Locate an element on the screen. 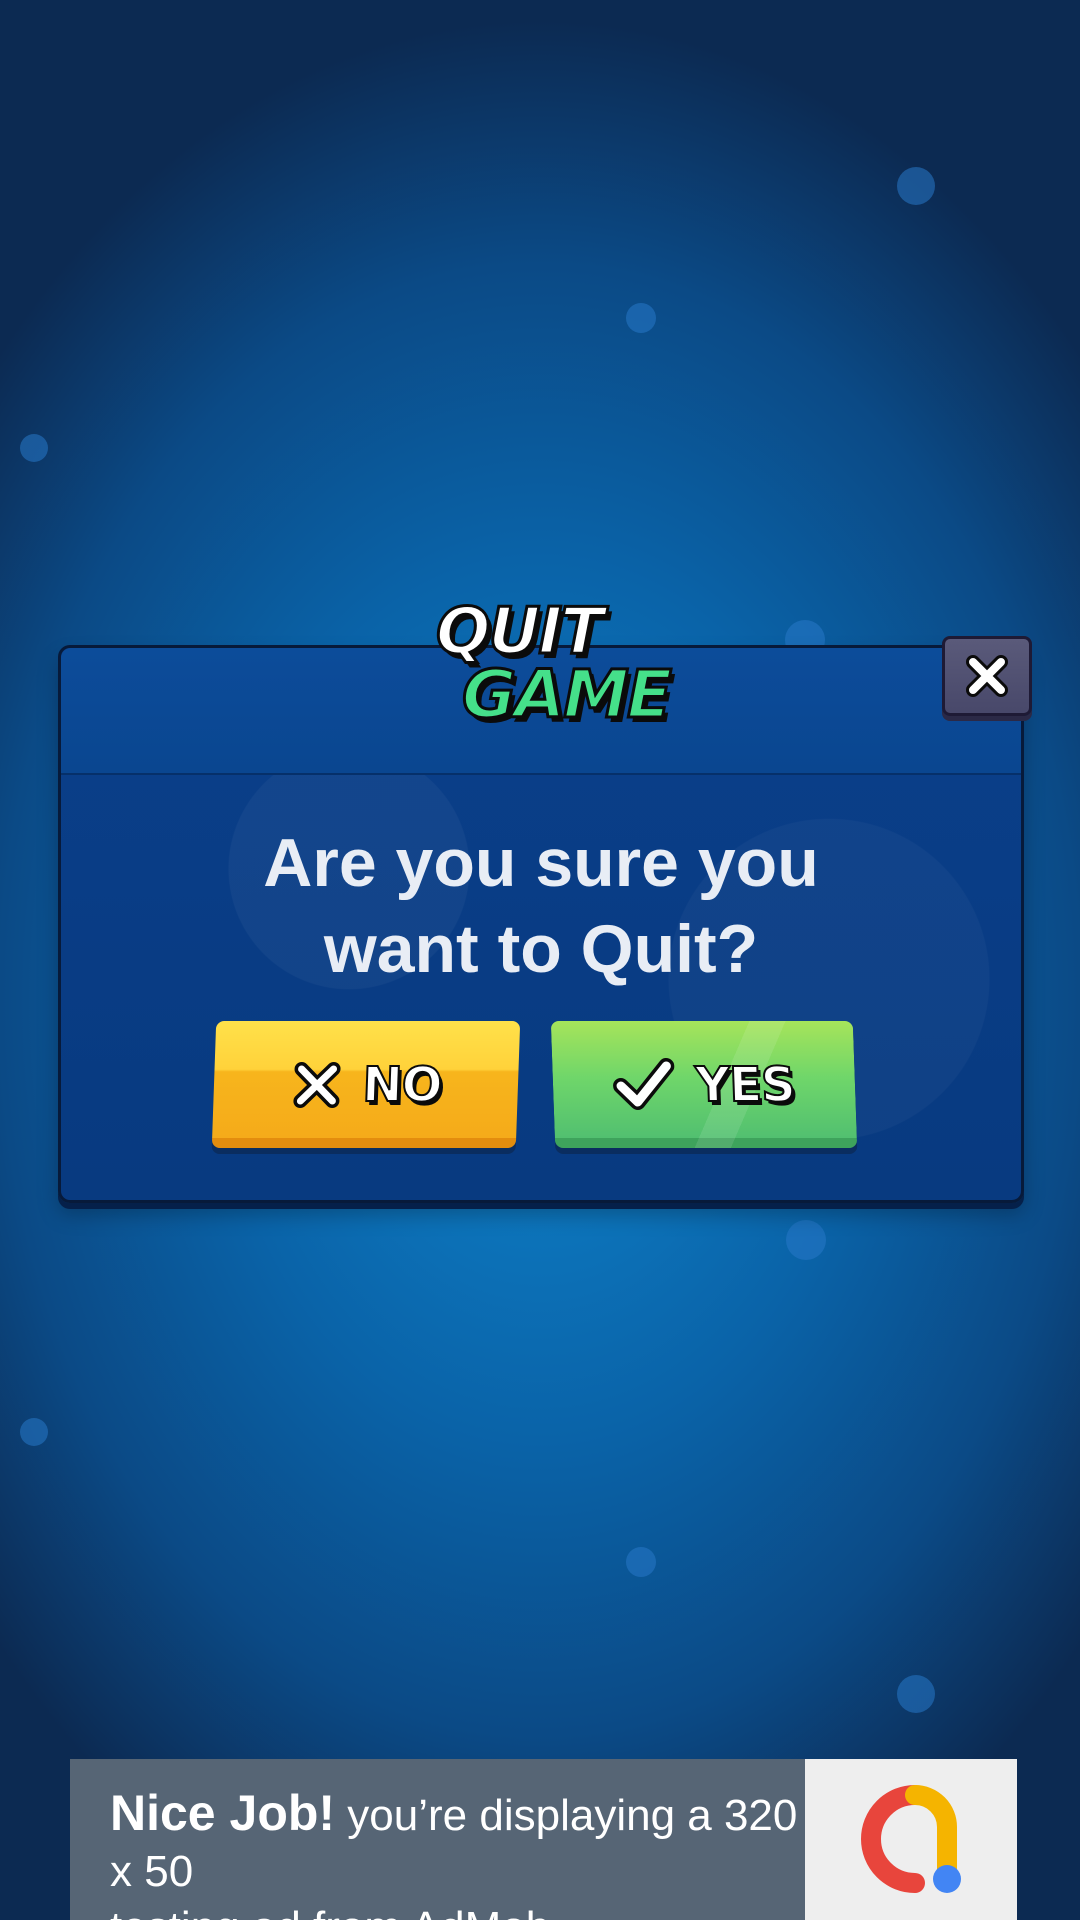 The height and width of the screenshot is (1920, 1080). ad-line-1: Nice Job! you’re displaying a 320 x 50 is located at coordinates (460, 1842).